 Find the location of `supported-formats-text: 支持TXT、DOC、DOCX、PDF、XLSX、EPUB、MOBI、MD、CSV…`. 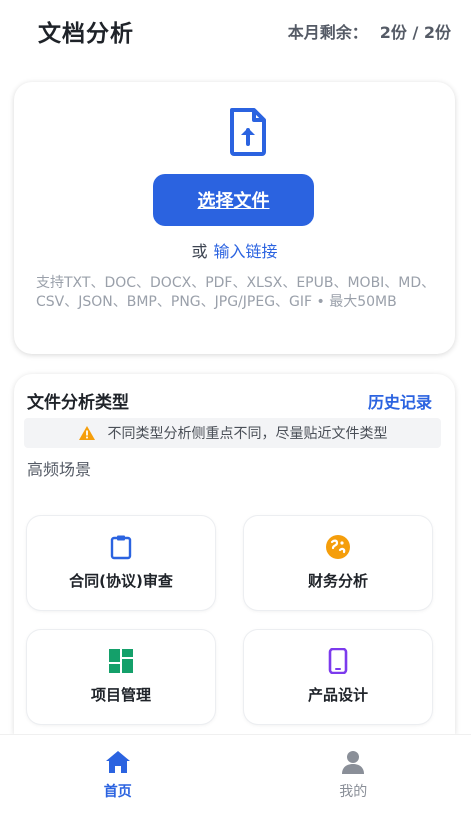

supported-formats-text: 支持TXT、DOC、DOCX、PDF、XLSX、EPUB、MOBI、MD、CSV… is located at coordinates (236, 292).